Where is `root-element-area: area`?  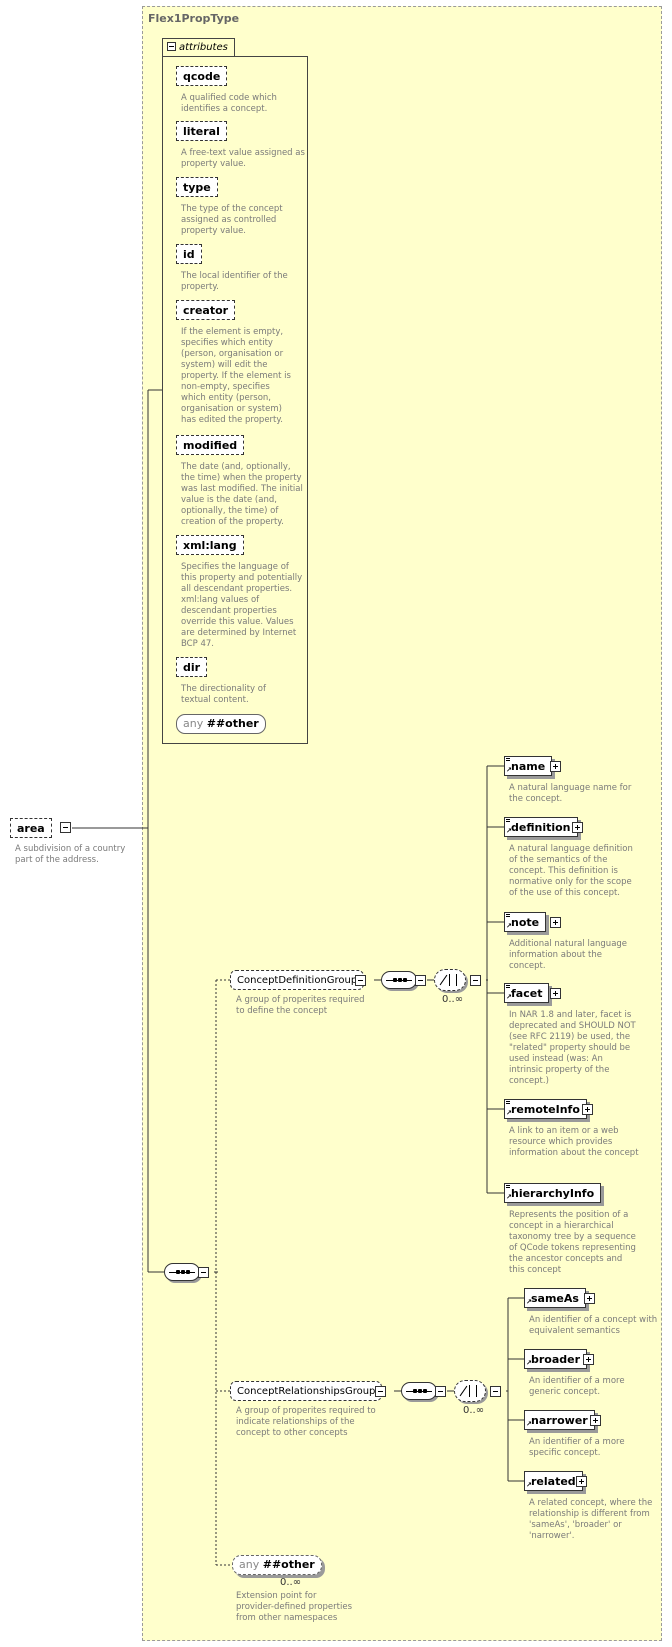 root-element-area: area is located at coordinates (31, 828).